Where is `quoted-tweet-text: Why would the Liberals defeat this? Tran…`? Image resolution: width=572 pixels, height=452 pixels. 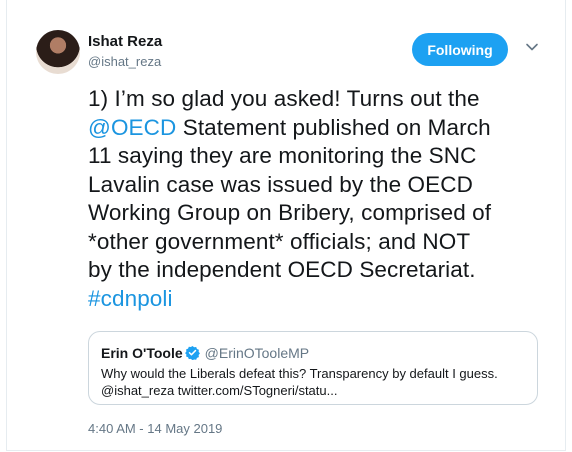
quoted-tweet-text: Why would the Liberals defeat this? Tran… is located at coordinates (316, 382).